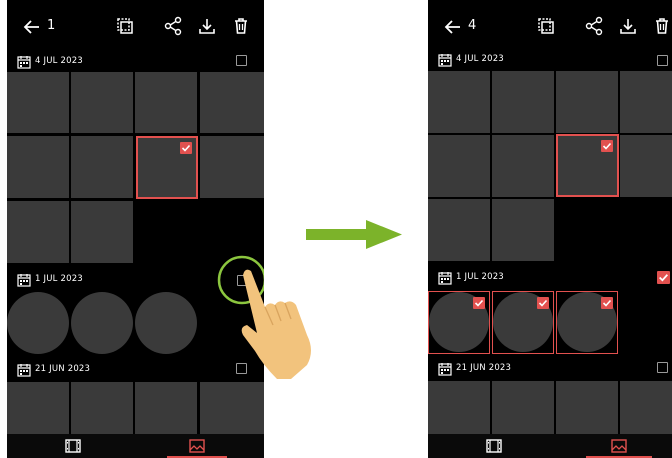  Describe the element at coordinates (550, 370) in the screenshot. I see `date-header-21-jun: 21 JUN 2023` at that location.